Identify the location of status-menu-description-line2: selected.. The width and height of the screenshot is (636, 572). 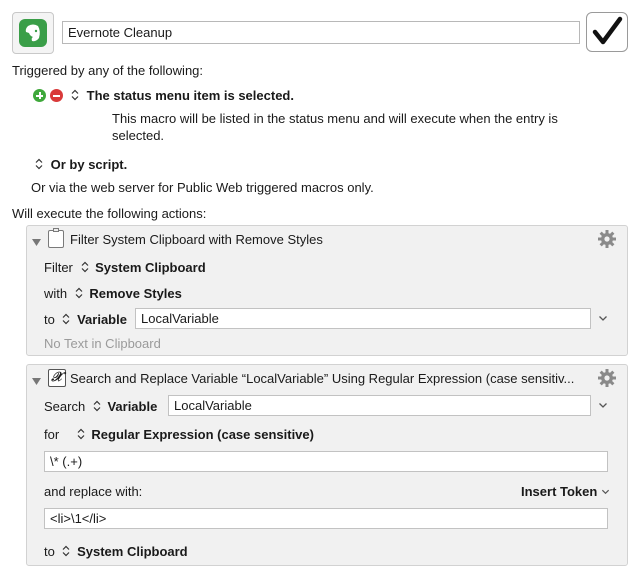
(138, 135).